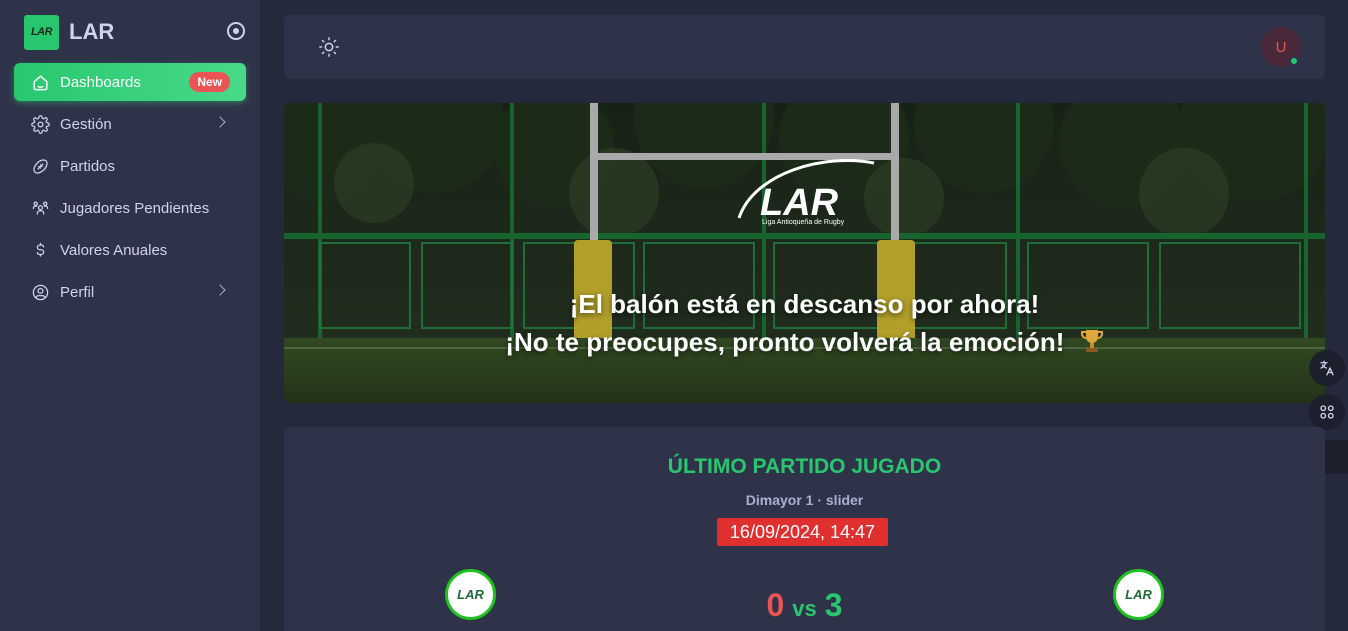 Image resolution: width=1348 pixels, height=631 pixels. I want to click on lar-banner-logo: LAR Liga Antioqueña de Rugby, so click(806, 192).